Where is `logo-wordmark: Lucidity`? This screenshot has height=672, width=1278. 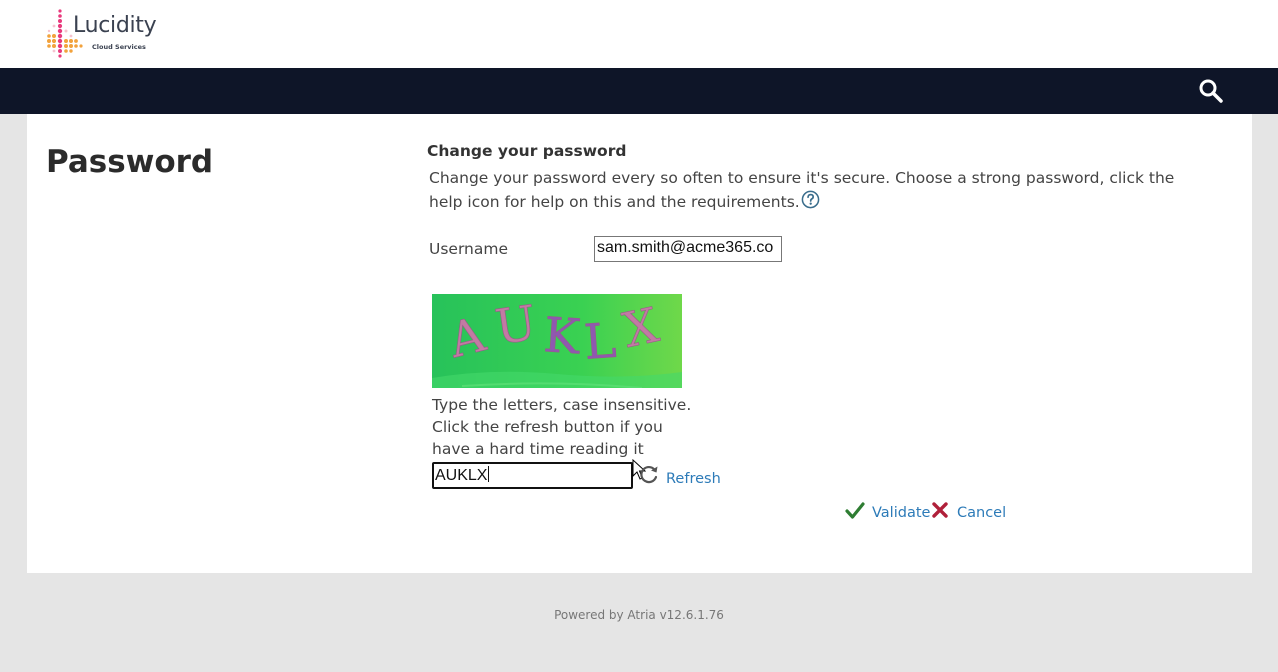 logo-wordmark: Lucidity is located at coordinates (115, 25).